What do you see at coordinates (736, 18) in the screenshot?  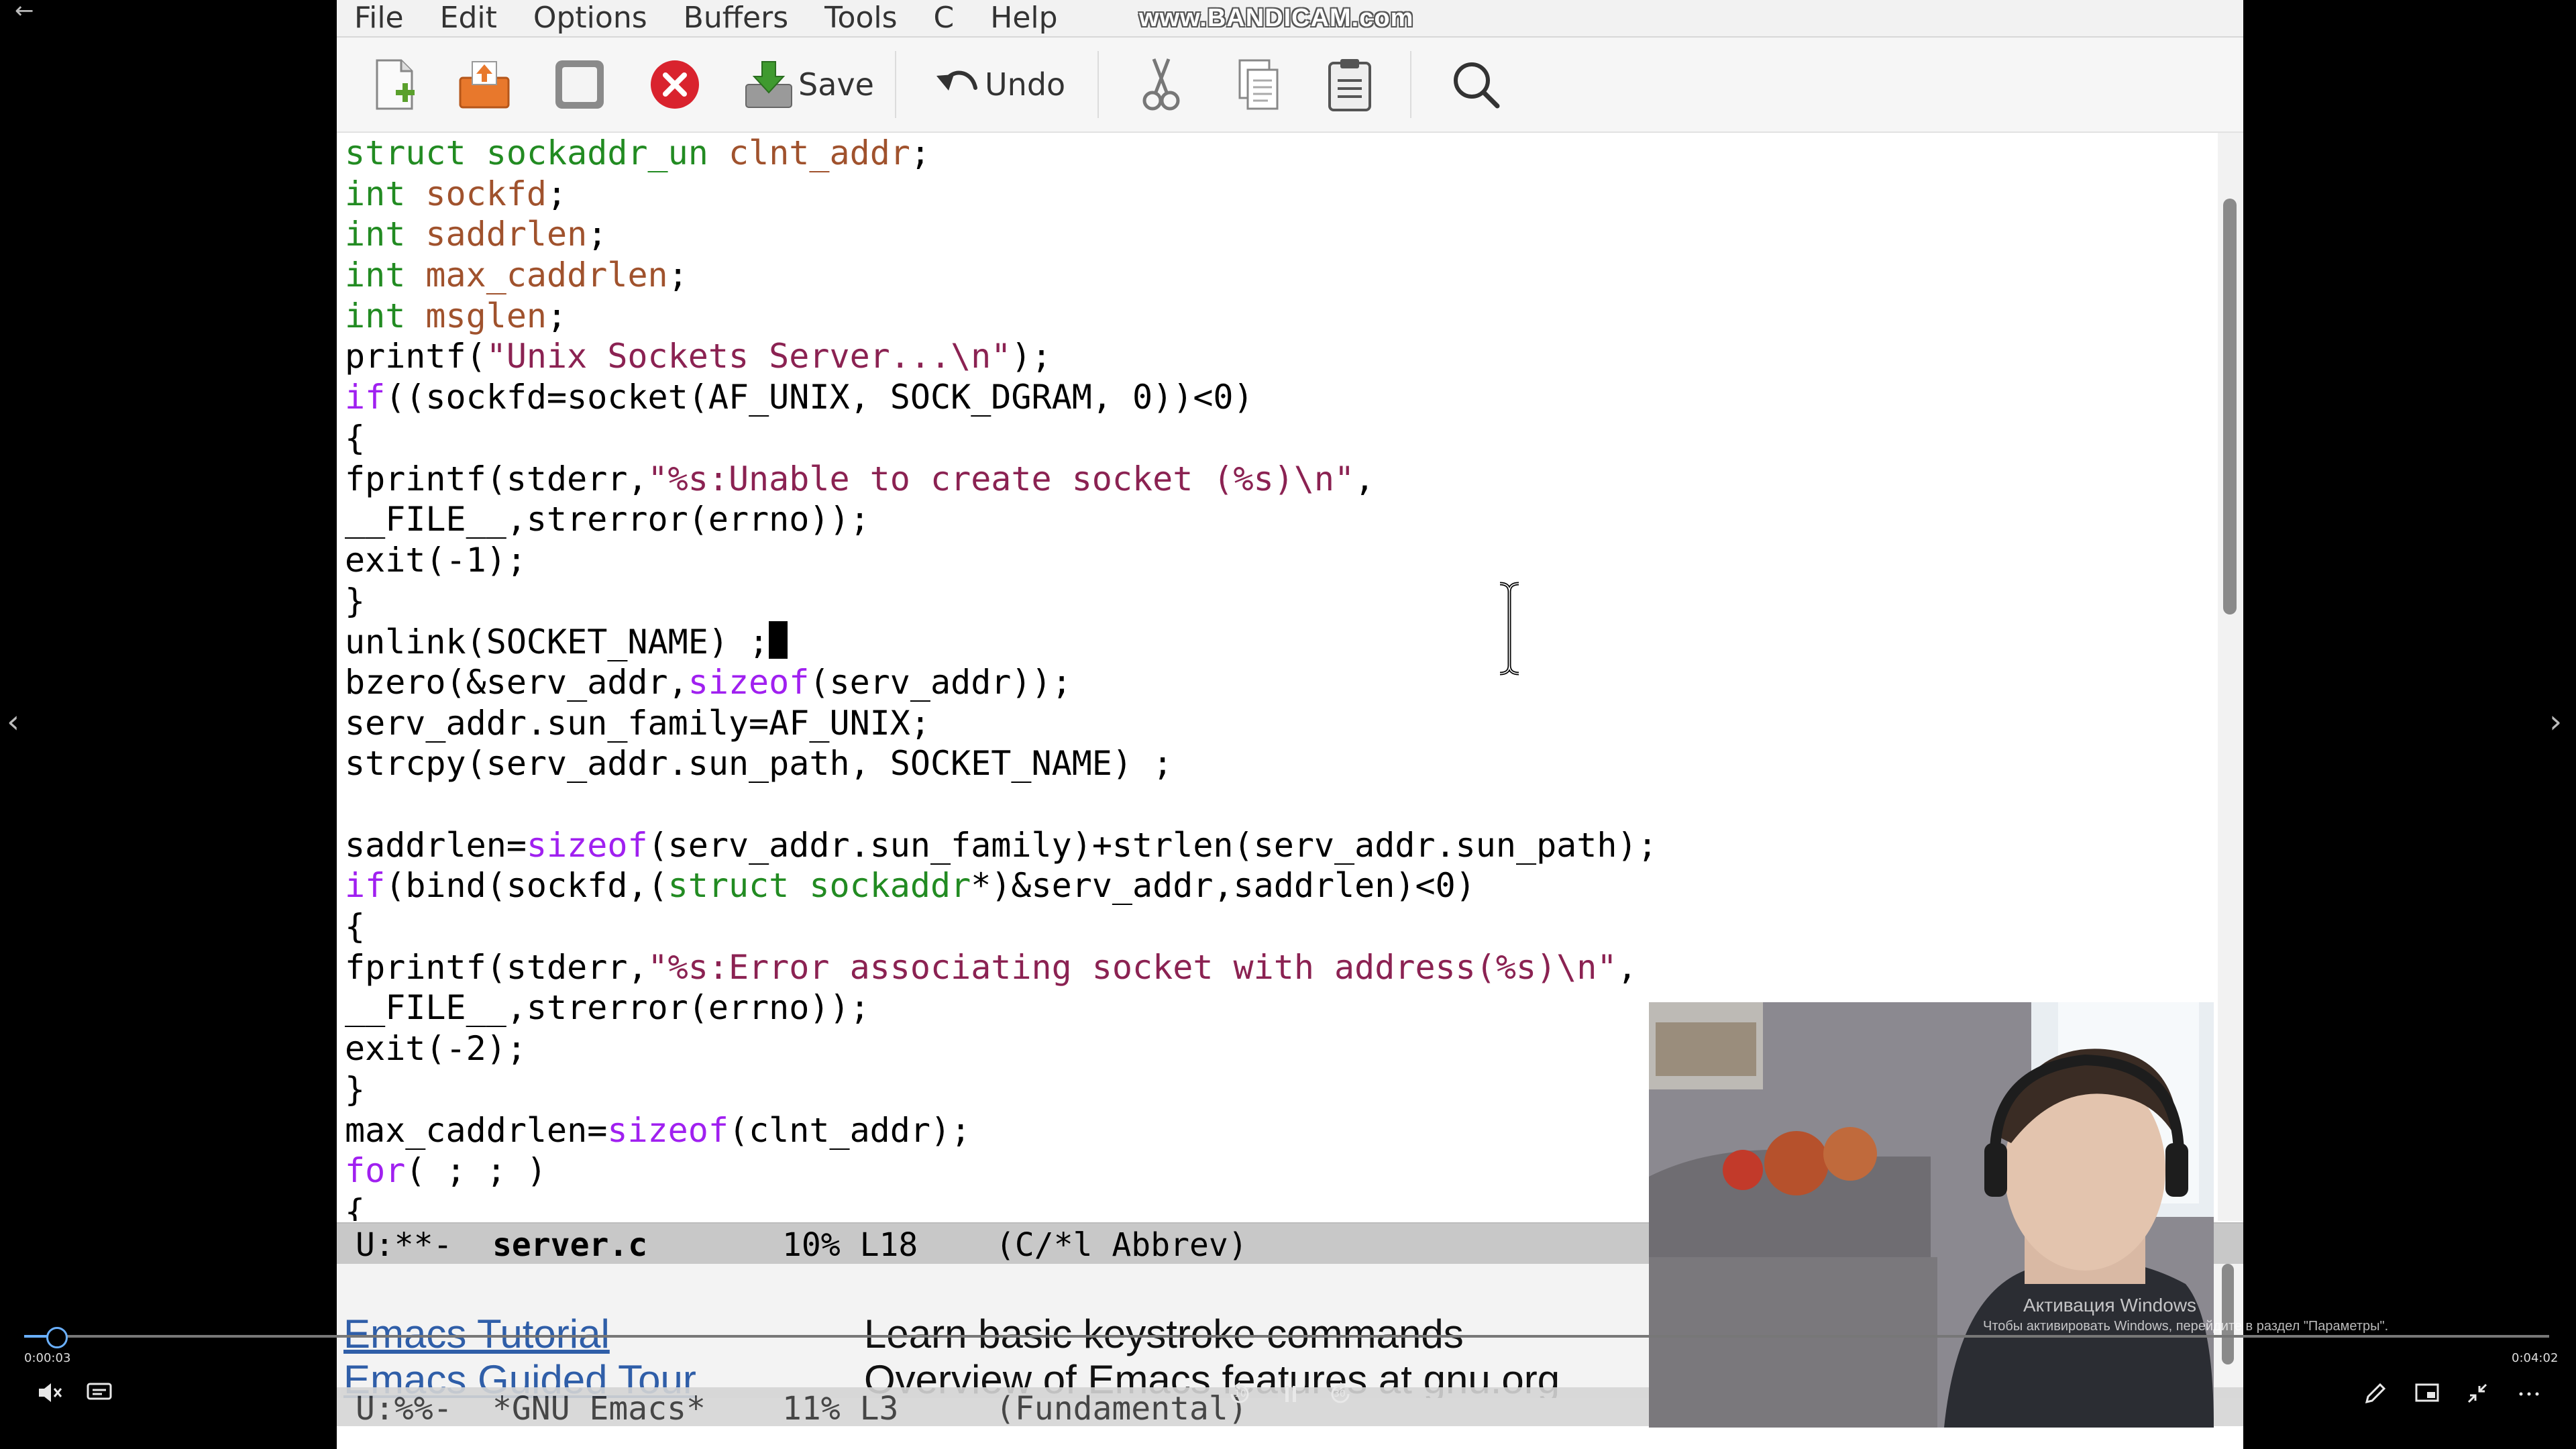 I see `menu-buffers: Buffers` at bounding box center [736, 18].